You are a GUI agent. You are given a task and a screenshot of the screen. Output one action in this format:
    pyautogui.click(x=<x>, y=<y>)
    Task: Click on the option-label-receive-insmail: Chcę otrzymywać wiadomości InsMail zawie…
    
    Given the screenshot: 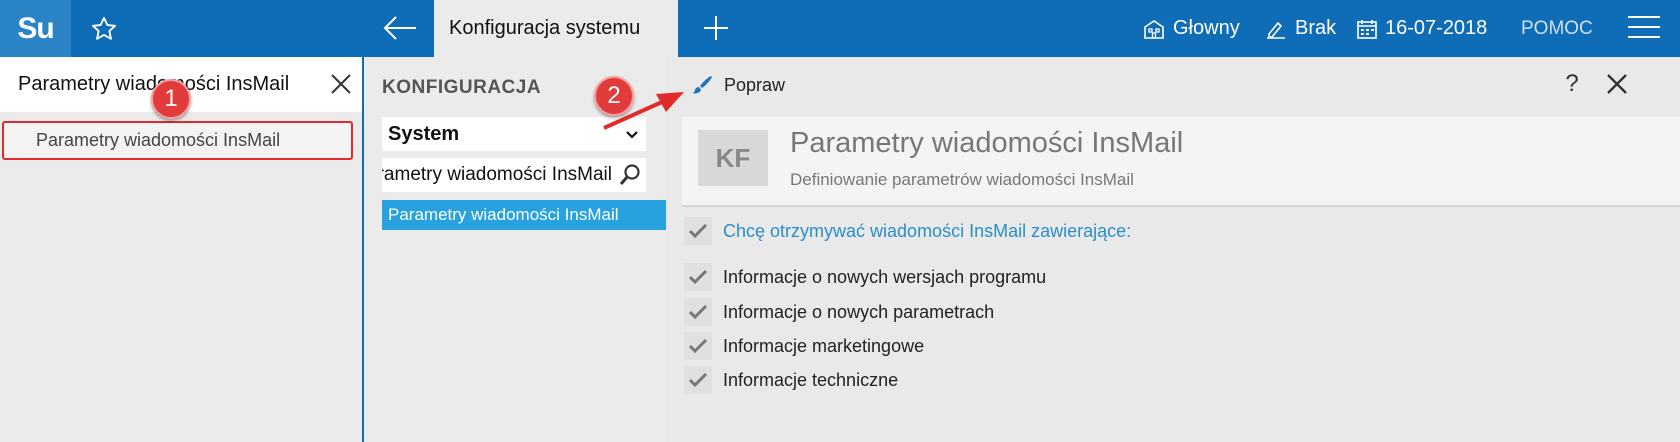 What is the action you would take?
    pyautogui.click(x=927, y=230)
    